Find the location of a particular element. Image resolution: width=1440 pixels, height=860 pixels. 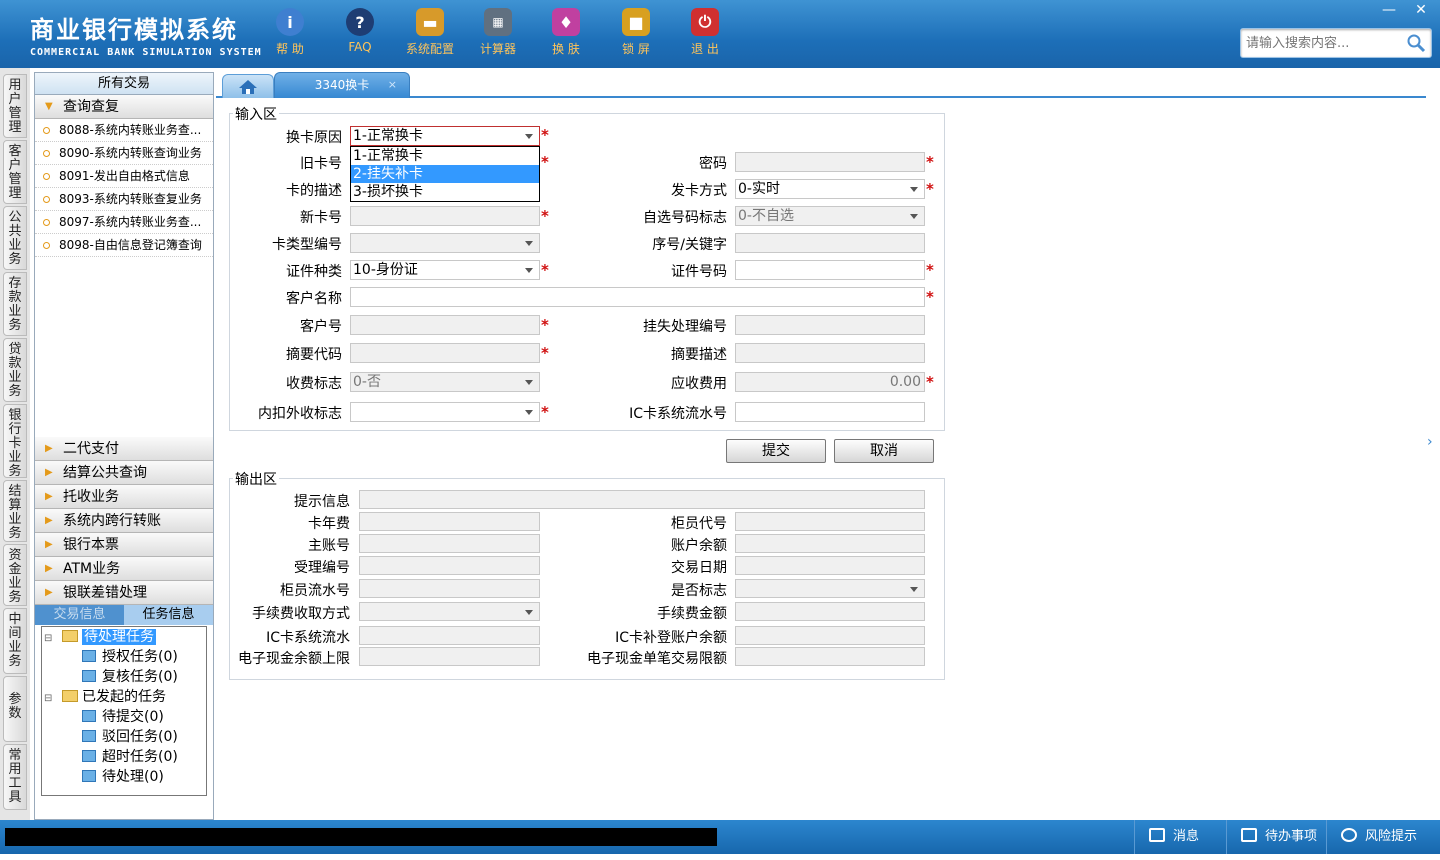

card-fee-field is located at coordinates (449, 521).